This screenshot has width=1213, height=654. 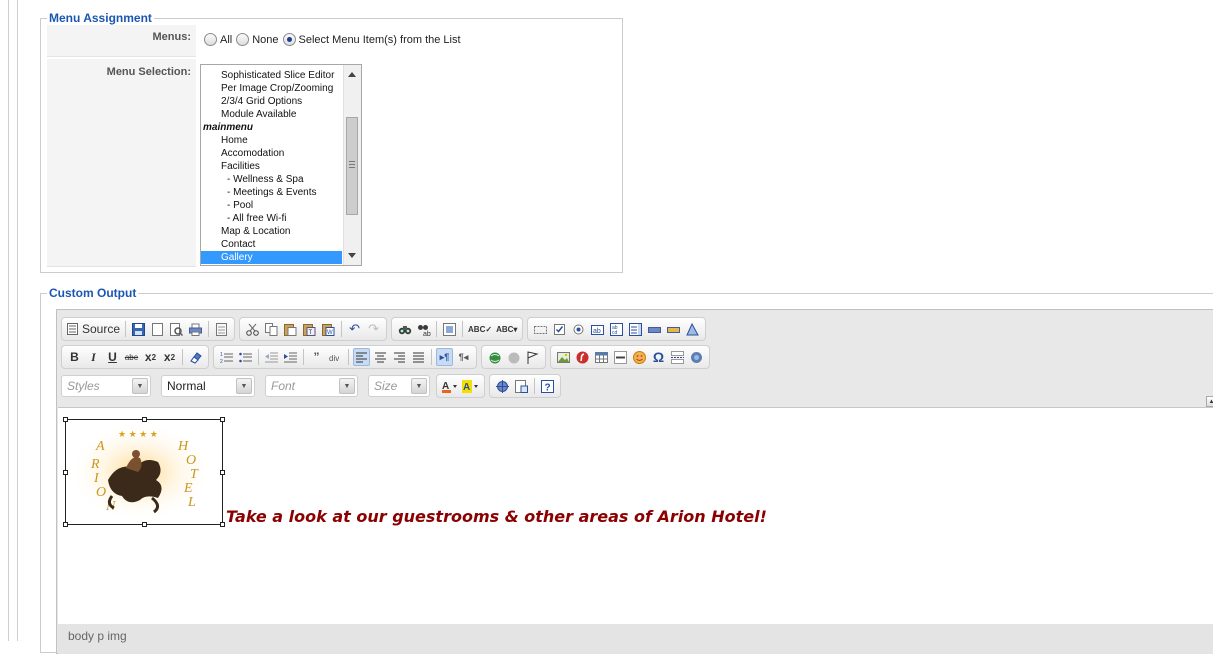 What do you see at coordinates (144, 472) in the screenshot?
I see `hotel-logo-image: ★ ★ ★ ★ ARIONHOTEL` at bounding box center [144, 472].